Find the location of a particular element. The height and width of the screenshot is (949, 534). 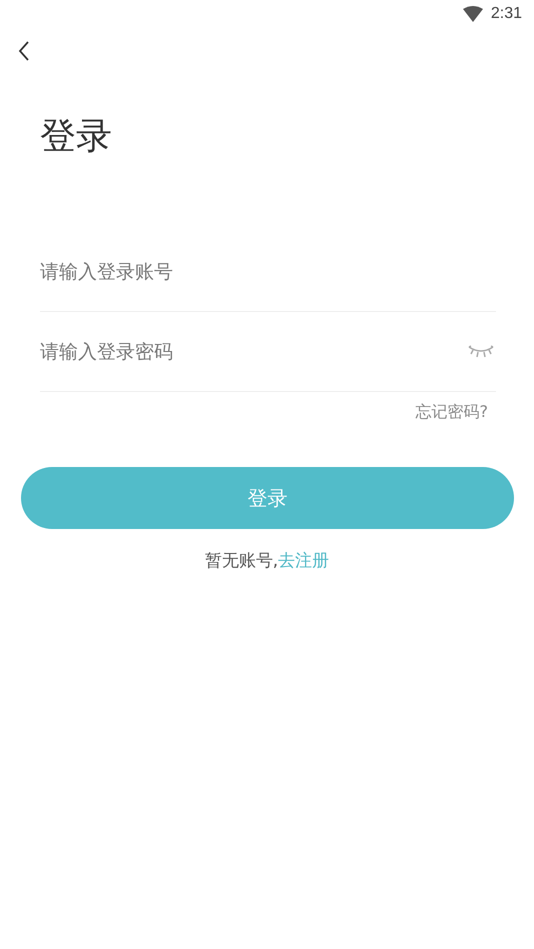

account-field: 请输入登录账号 is located at coordinates (268, 271).